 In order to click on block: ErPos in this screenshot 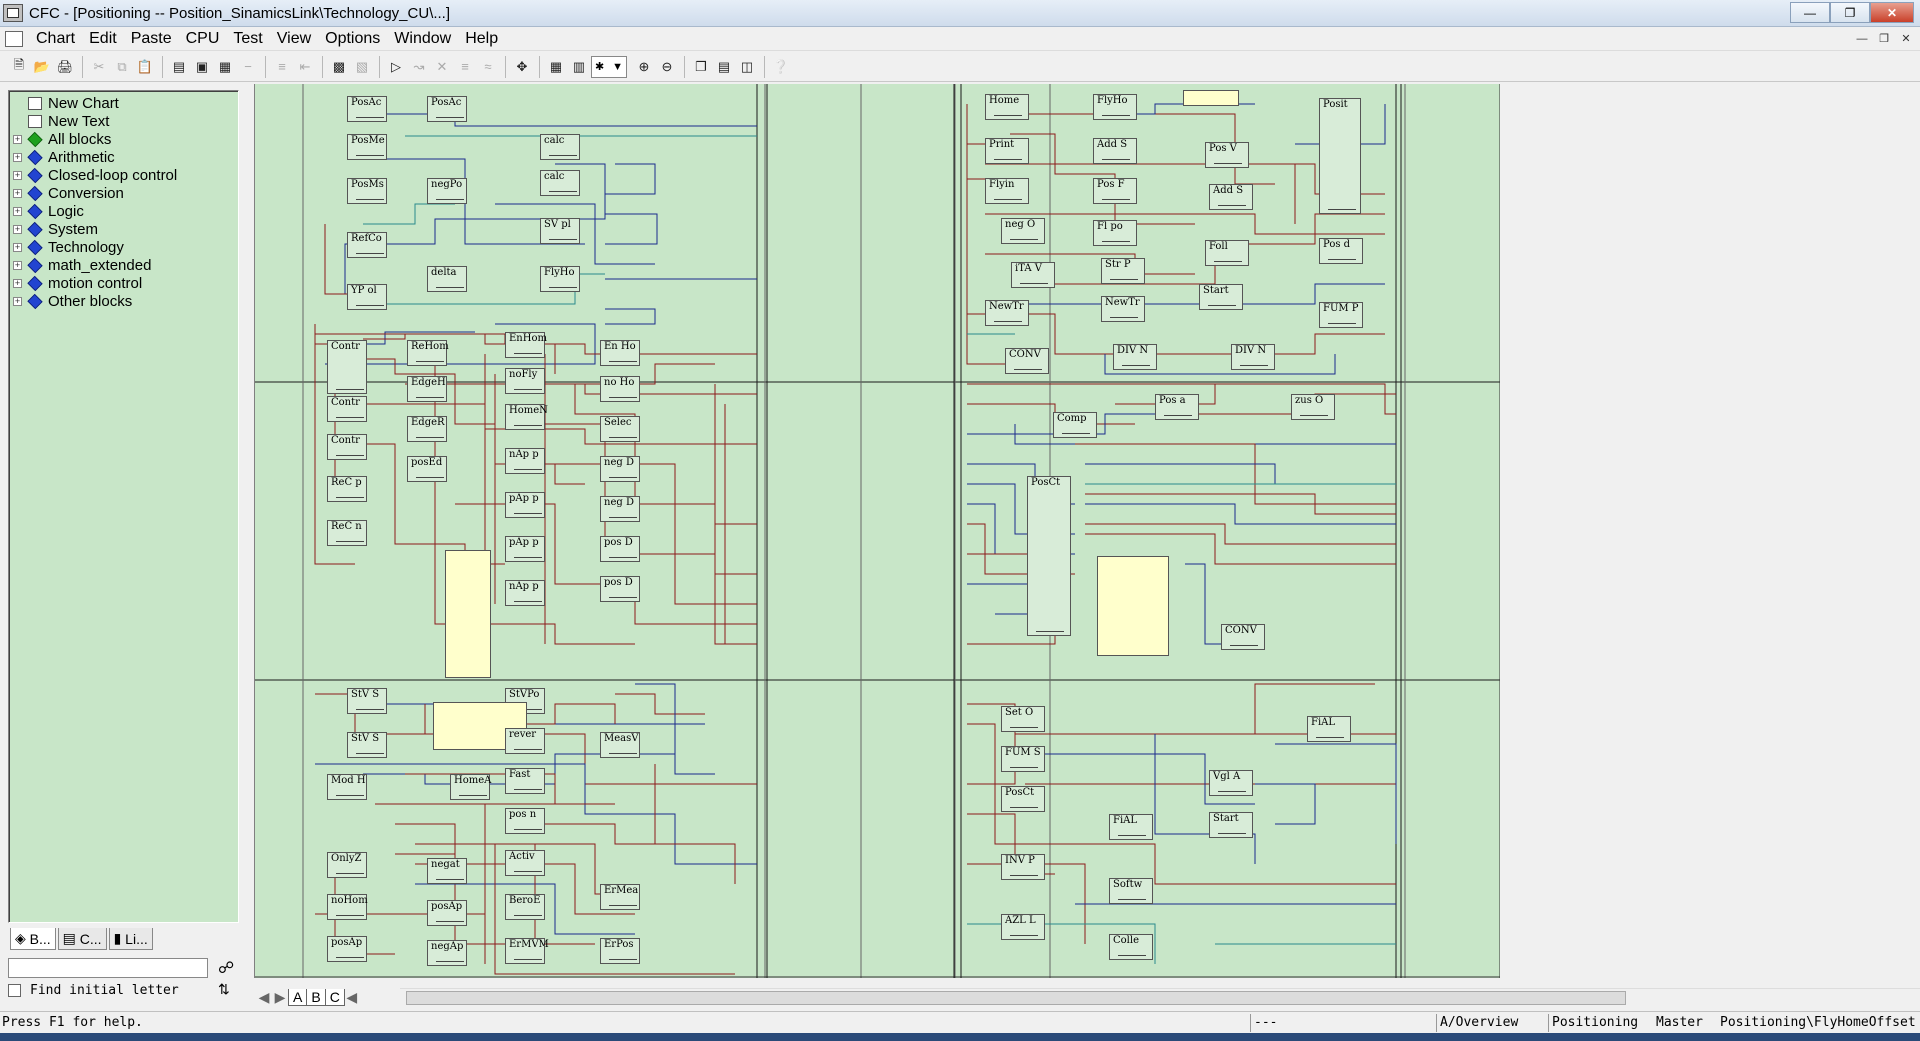, I will do `click(620, 951)`.